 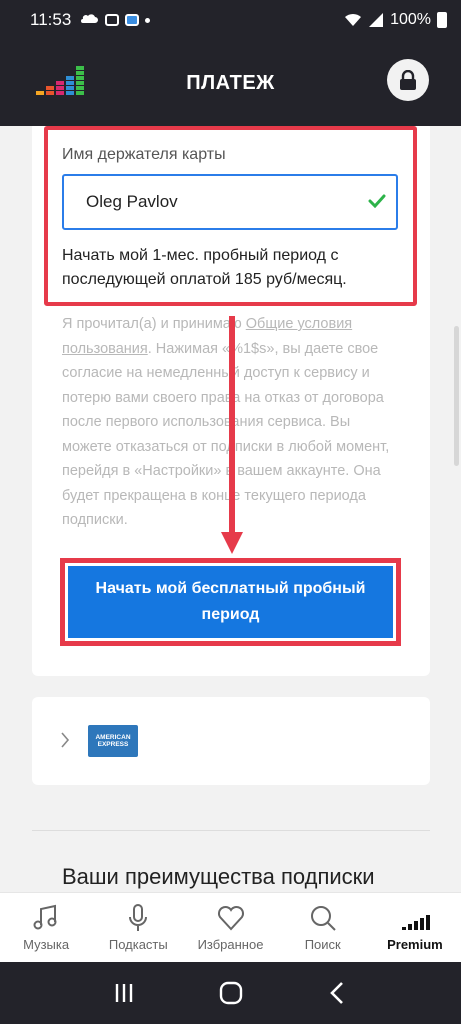 What do you see at coordinates (148, 20) in the screenshot?
I see `more-notifications-icon` at bounding box center [148, 20].